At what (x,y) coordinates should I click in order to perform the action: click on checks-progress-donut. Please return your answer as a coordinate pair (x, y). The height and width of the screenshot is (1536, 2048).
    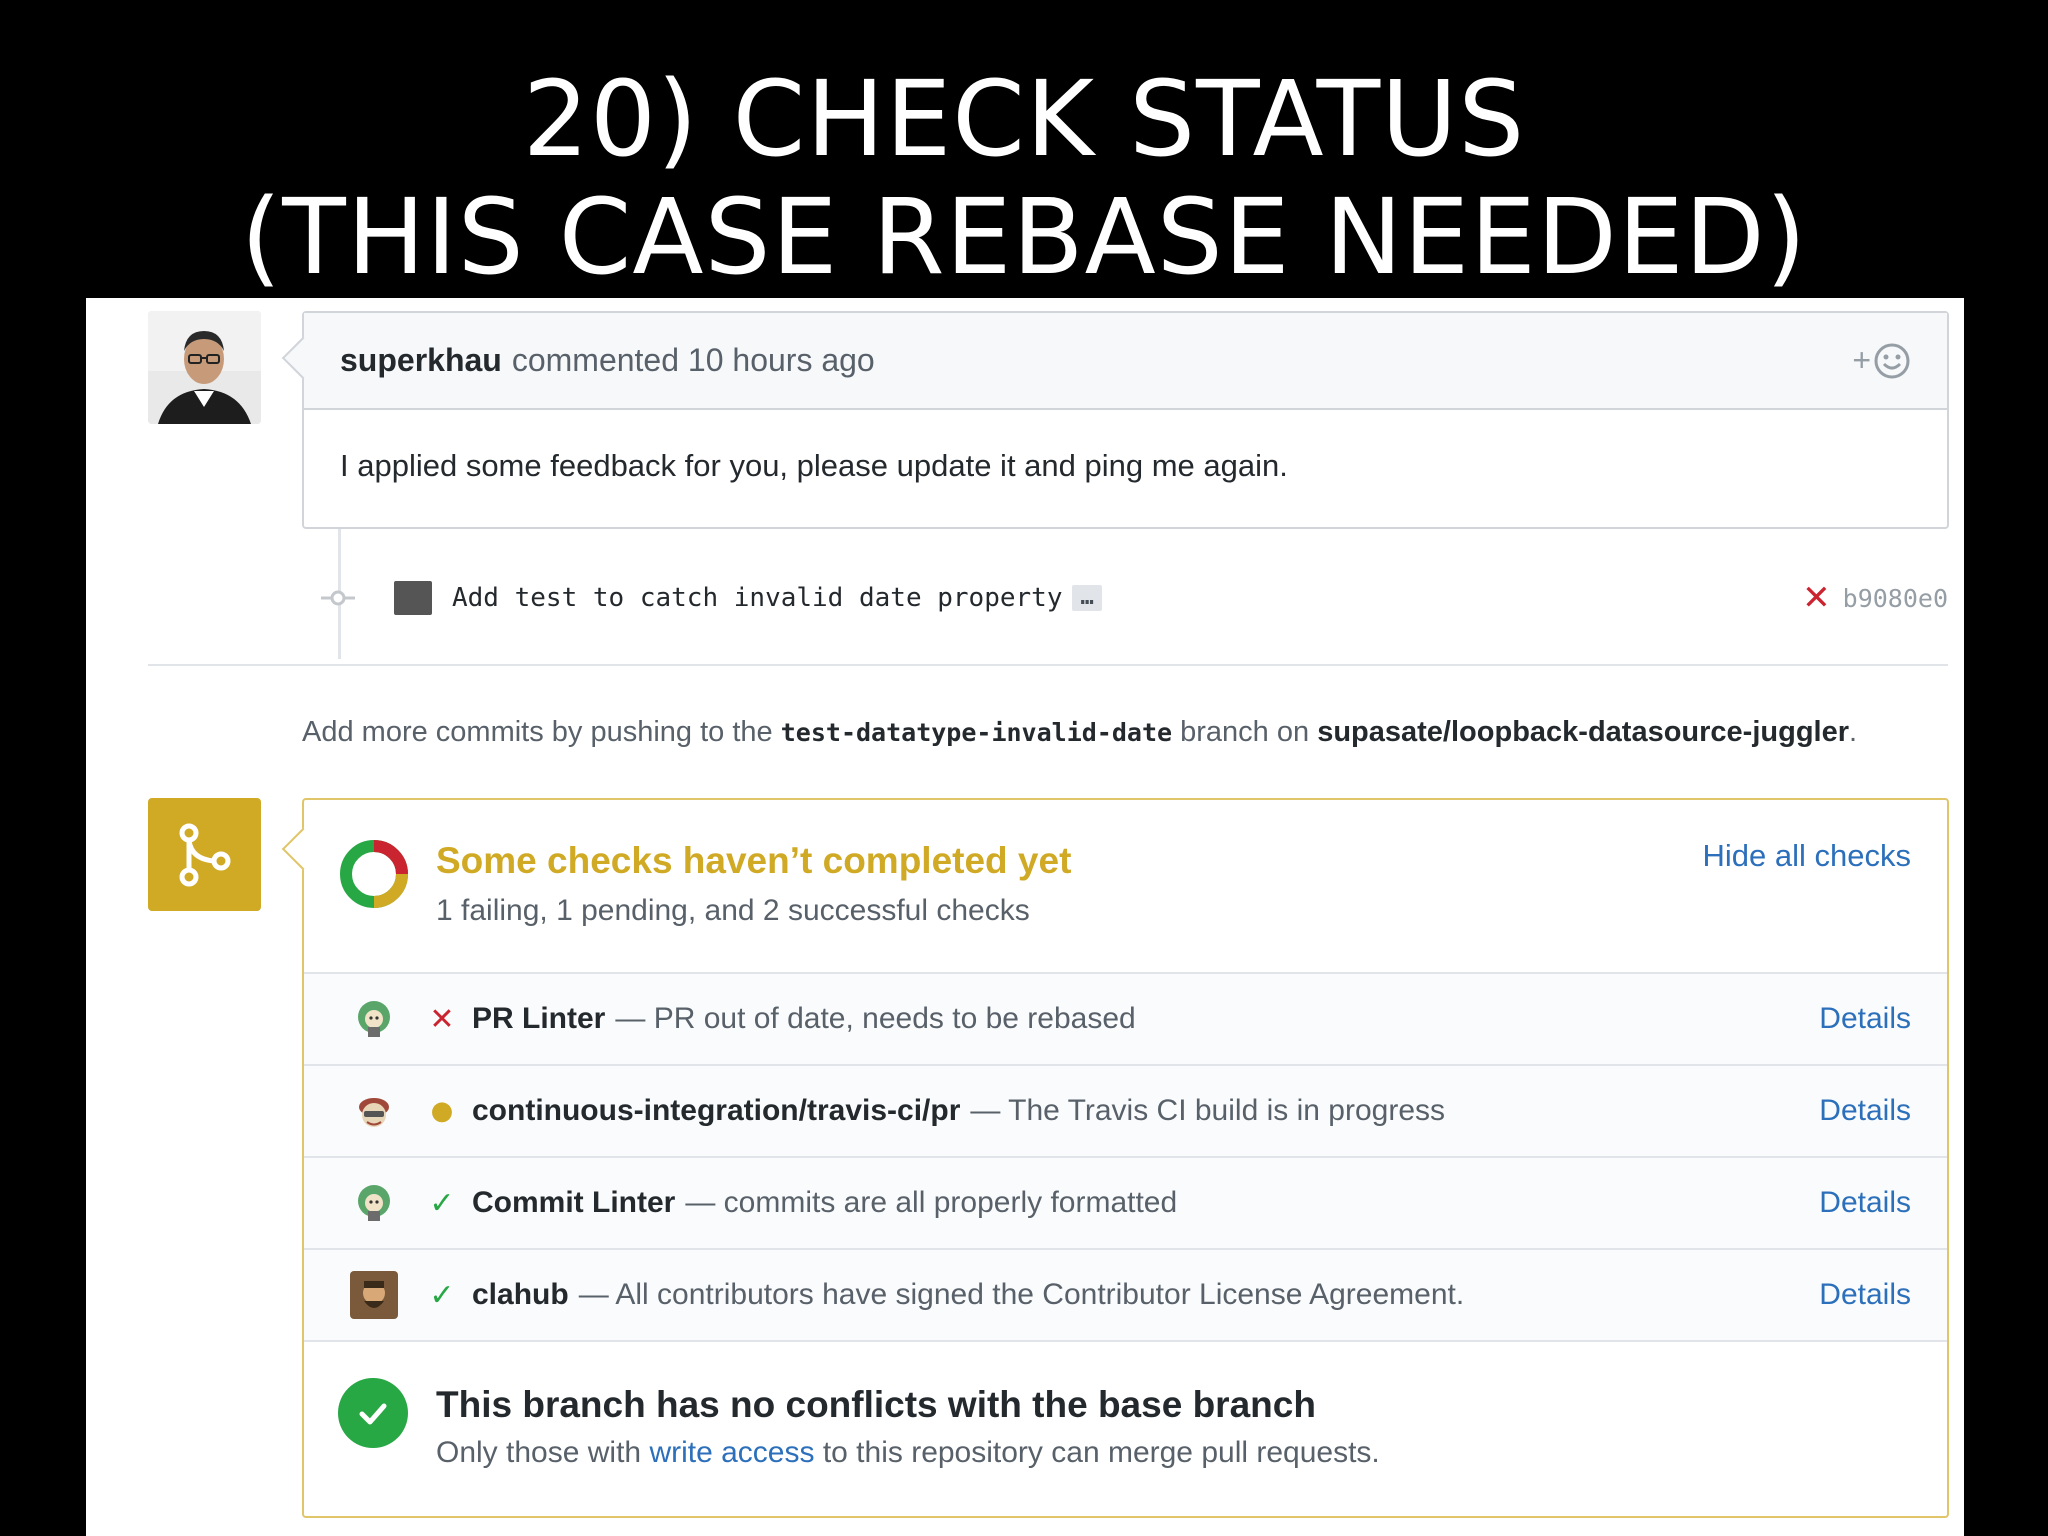
    Looking at the image, I should click on (374, 874).